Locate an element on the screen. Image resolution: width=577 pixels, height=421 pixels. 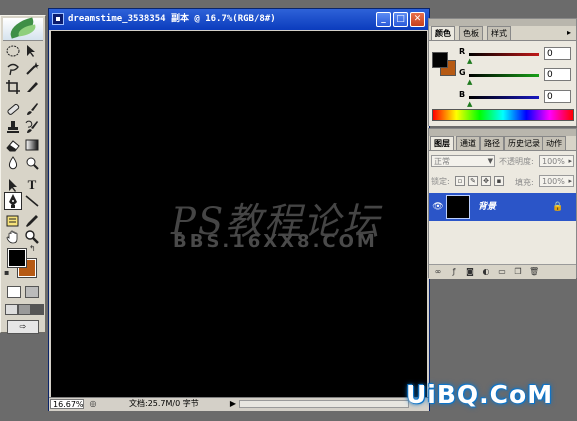
chevron-down-icon: ▼ is located at coordinates (490, 161).